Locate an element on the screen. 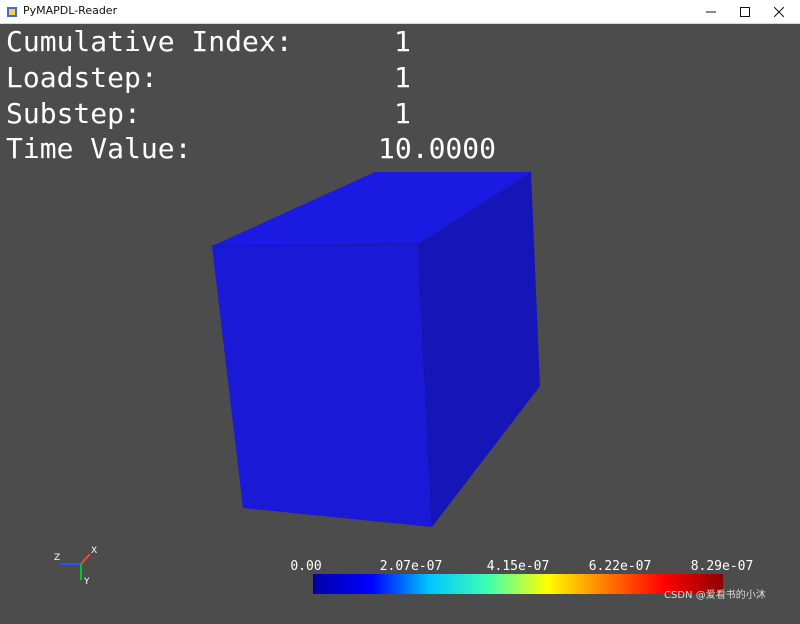 Image resolution: width=800 pixels, height=624 pixels. app-icon is located at coordinates (12, 12).